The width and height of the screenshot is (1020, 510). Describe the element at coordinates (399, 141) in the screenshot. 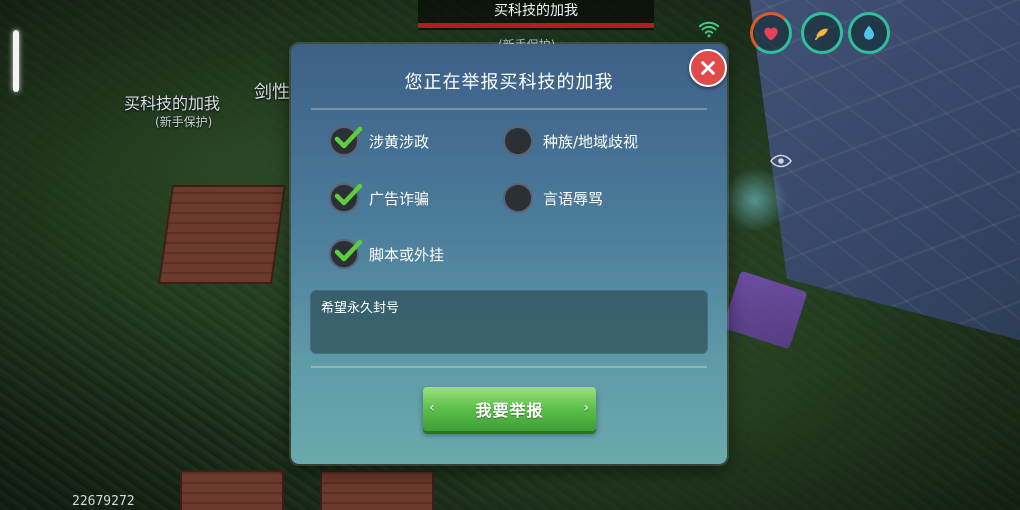

I see `option-label: 涉黄涉政` at that location.